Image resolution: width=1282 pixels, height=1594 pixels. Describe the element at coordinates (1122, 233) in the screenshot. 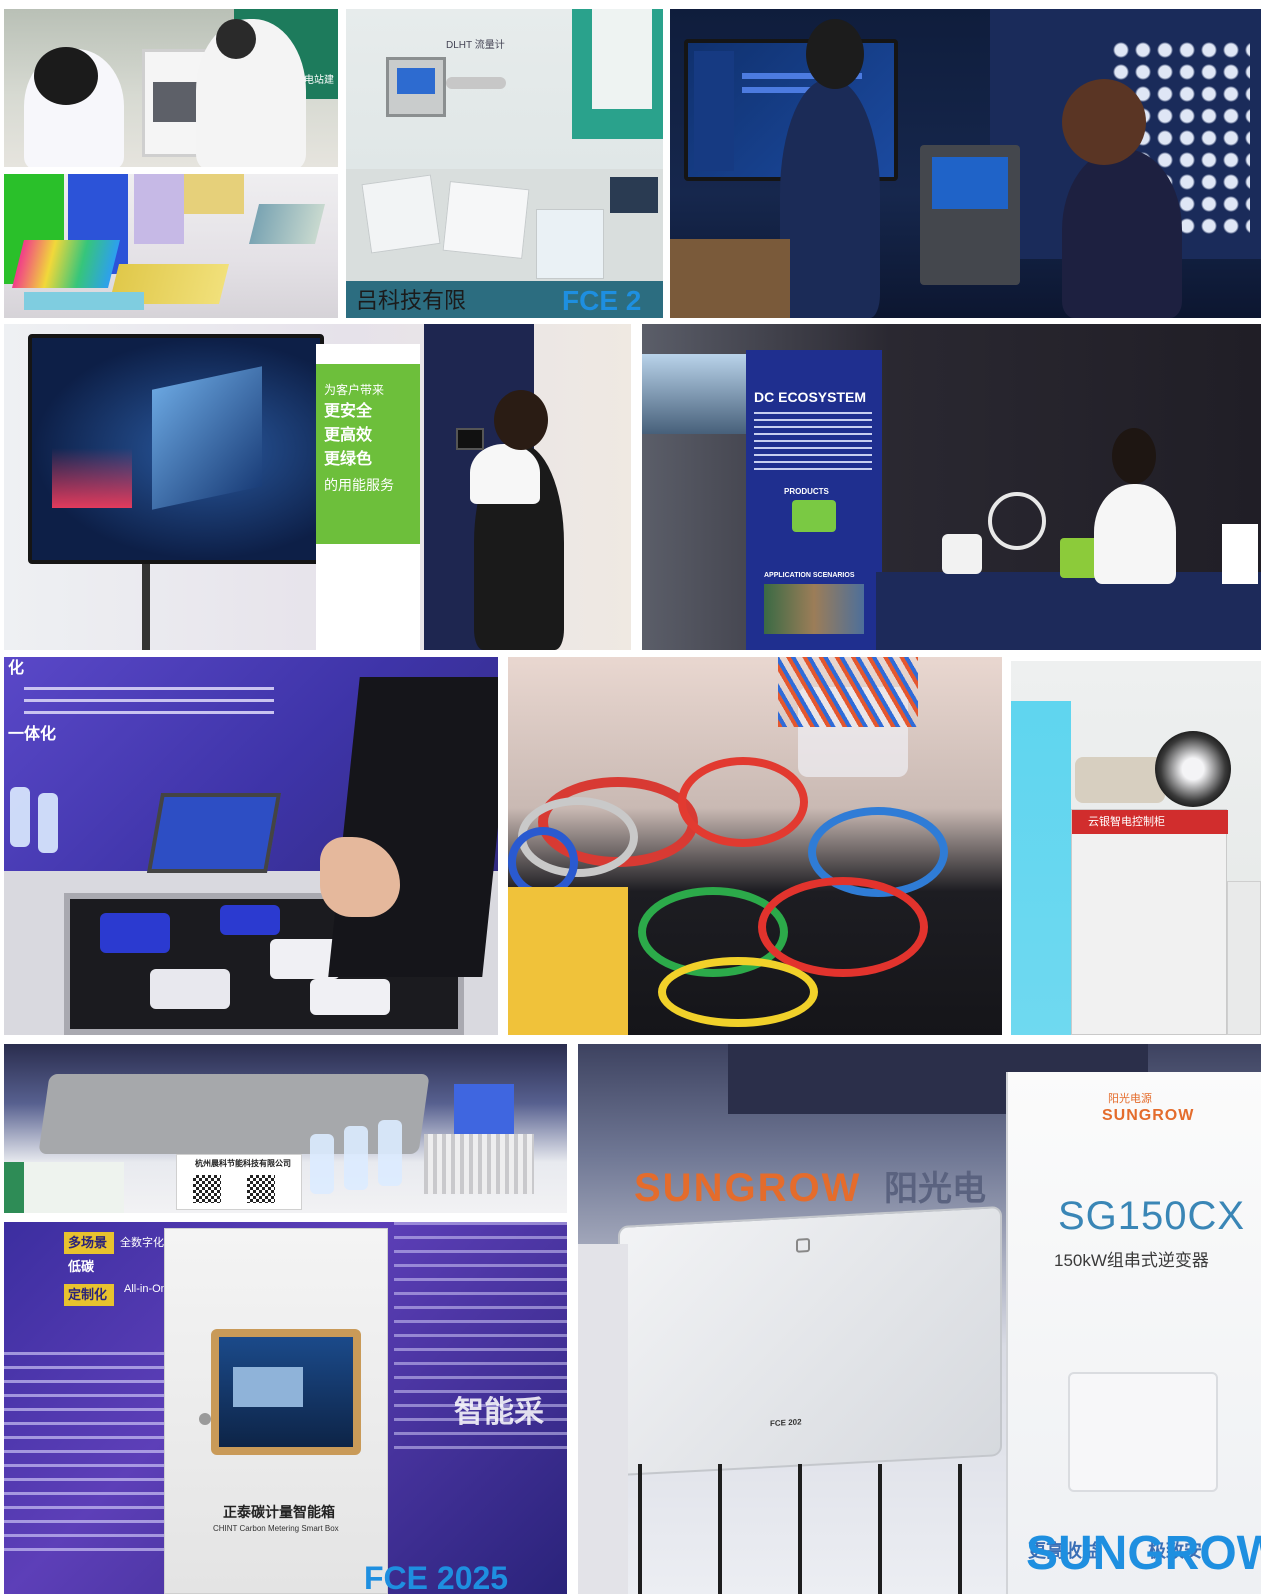

I see `woman-dark-shirt` at that location.